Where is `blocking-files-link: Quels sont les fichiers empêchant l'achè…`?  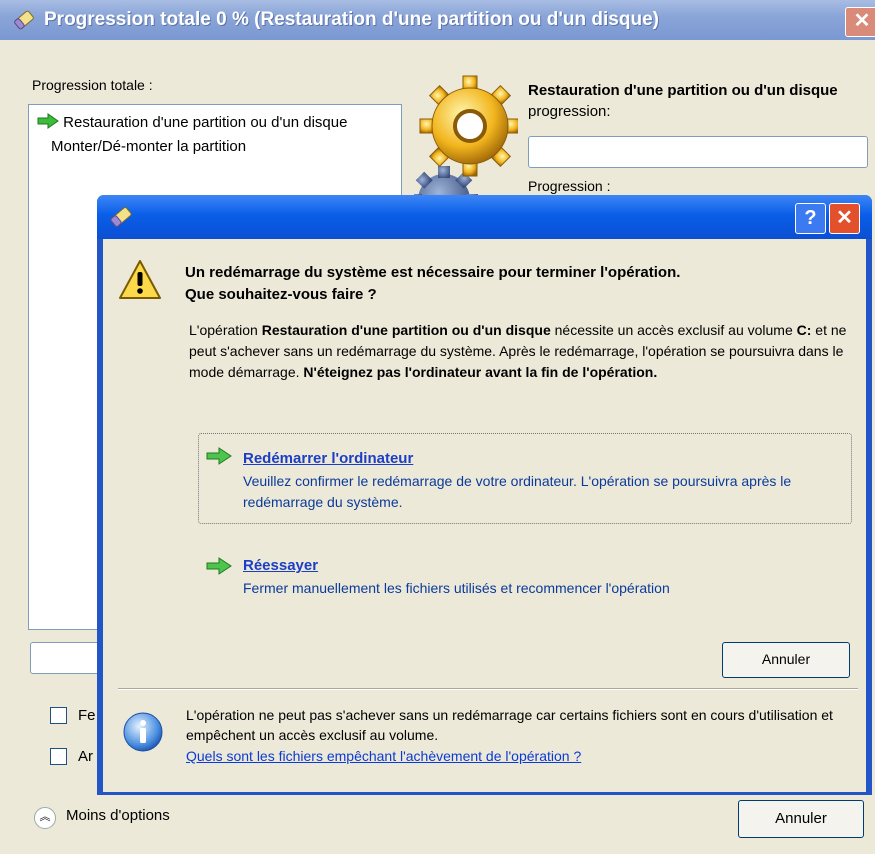 blocking-files-link: Quels sont les fichiers empêchant l'achè… is located at coordinates (383, 756).